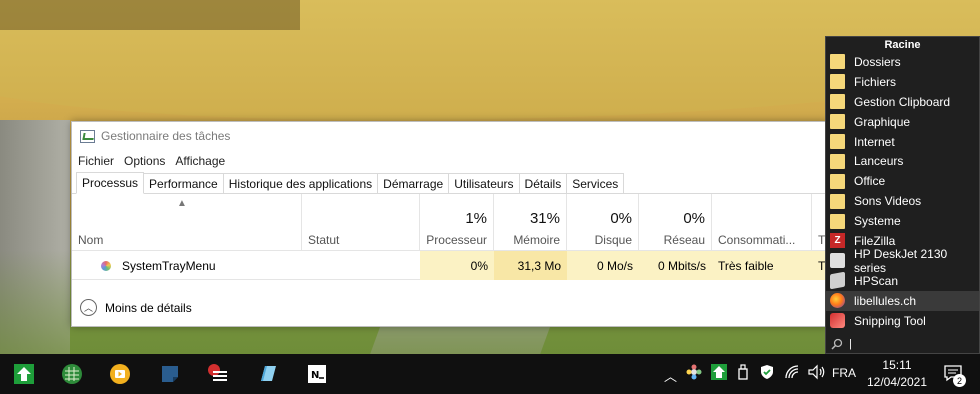 This screenshot has width=980, height=394. What do you see at coordinates (675, 222) in the screenshot?
I see `column-network: 0% Réseau` at bounding box center [675, 222].